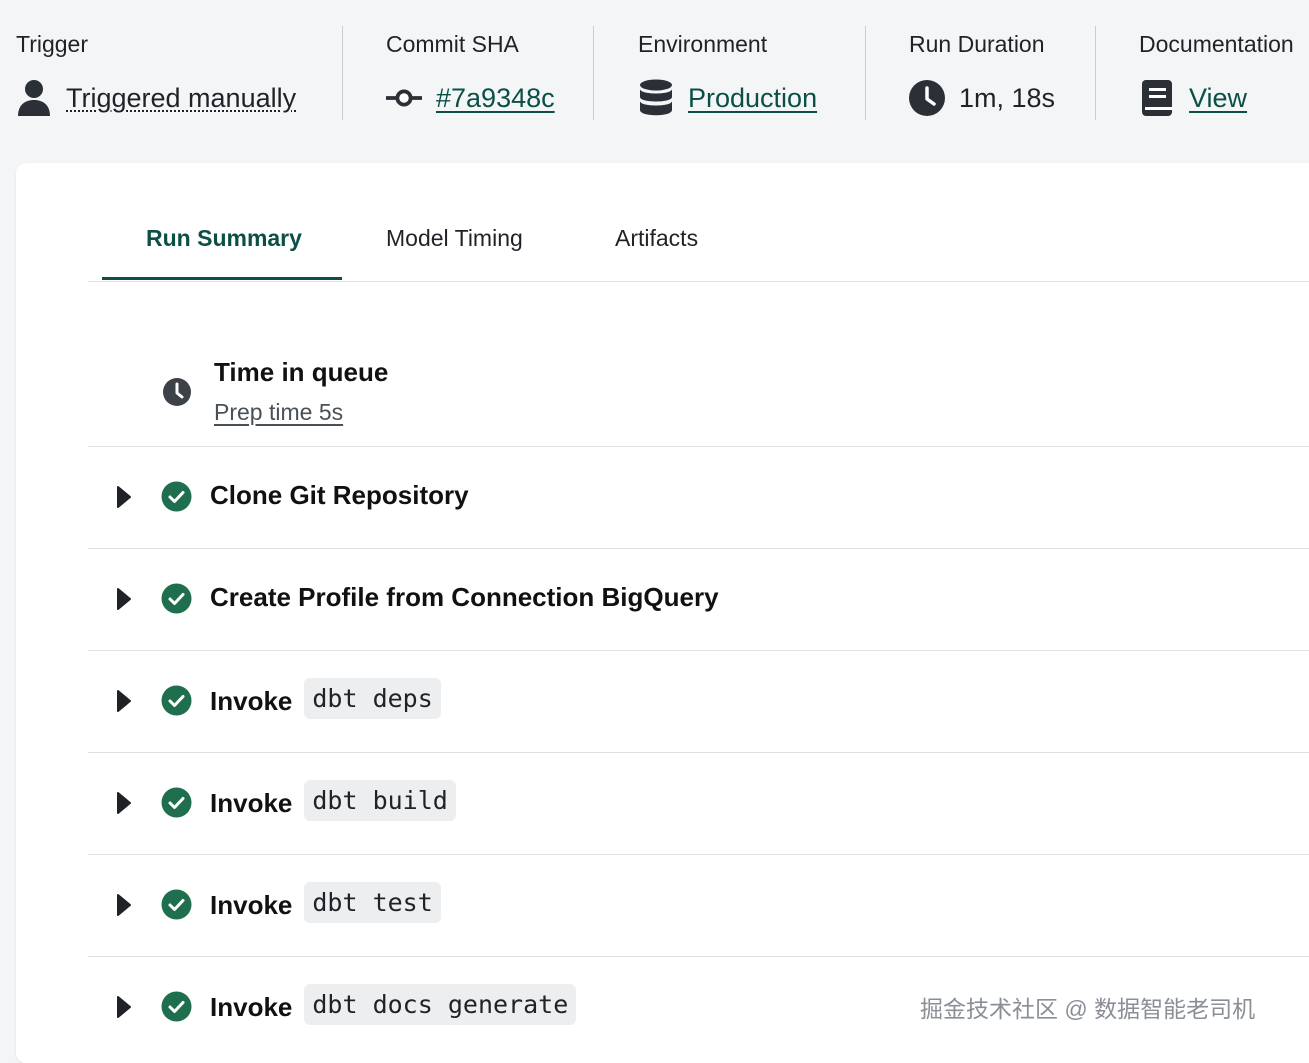 The width and height of the screenshot is (1309, 1063). I want to click on docs-label: Documentation, so click(1216, 44).